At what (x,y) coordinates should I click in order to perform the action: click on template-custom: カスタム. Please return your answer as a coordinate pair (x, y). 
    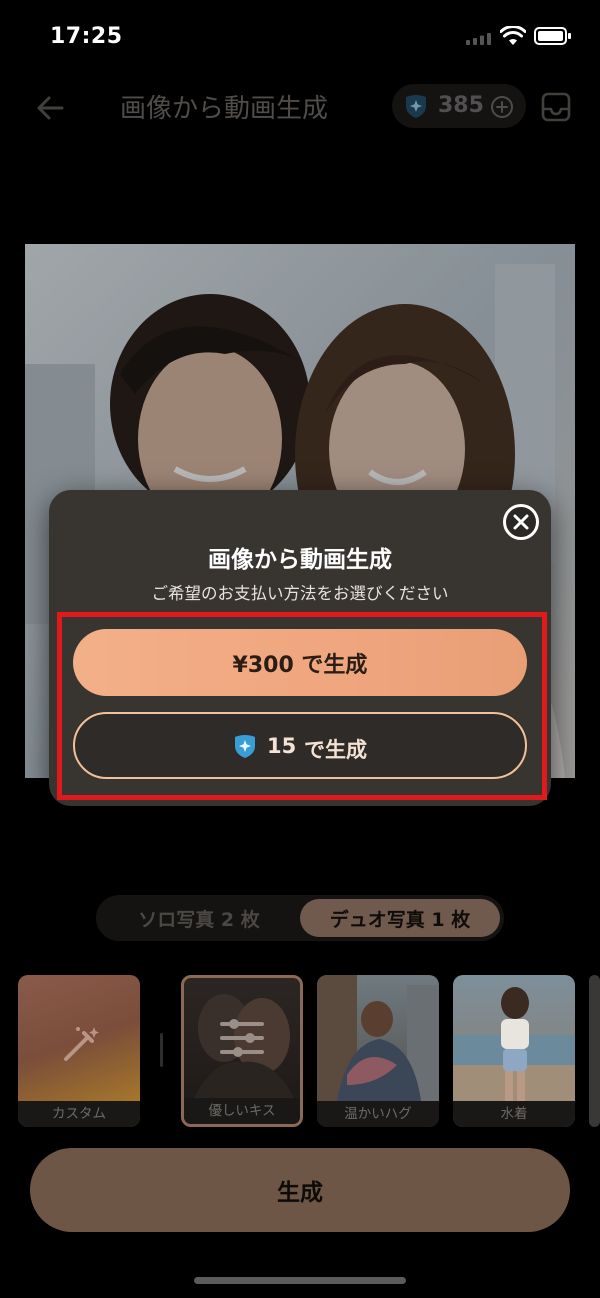
    Looking at the image, I should click on (79, 1051).